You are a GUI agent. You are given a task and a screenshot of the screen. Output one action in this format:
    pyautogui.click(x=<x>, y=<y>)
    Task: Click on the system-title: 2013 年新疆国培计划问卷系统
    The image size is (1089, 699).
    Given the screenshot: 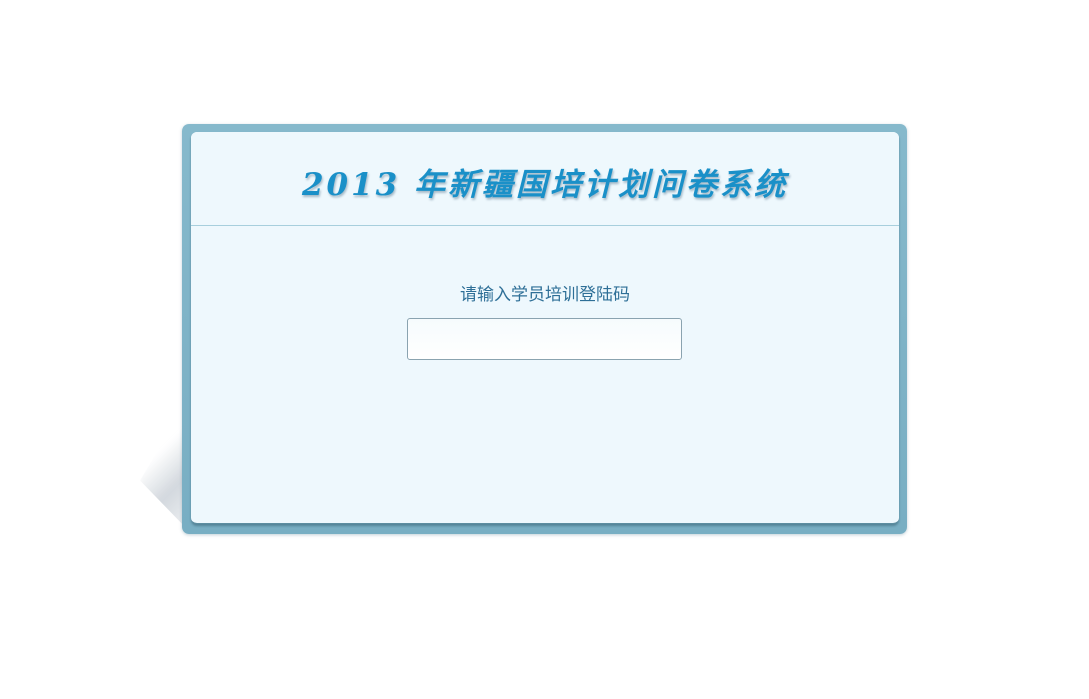 What is the action you would take?
    pyautogui.click(x=545, y=185)
    